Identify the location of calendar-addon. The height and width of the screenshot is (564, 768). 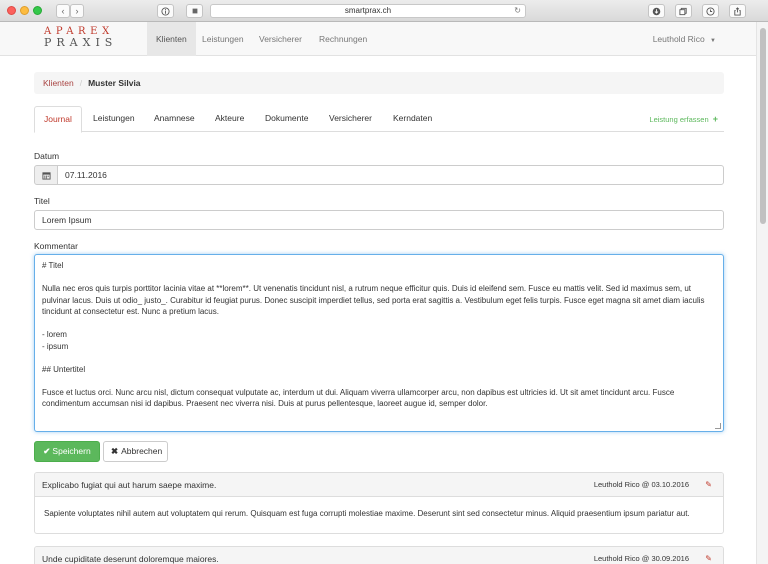
(46, 175).